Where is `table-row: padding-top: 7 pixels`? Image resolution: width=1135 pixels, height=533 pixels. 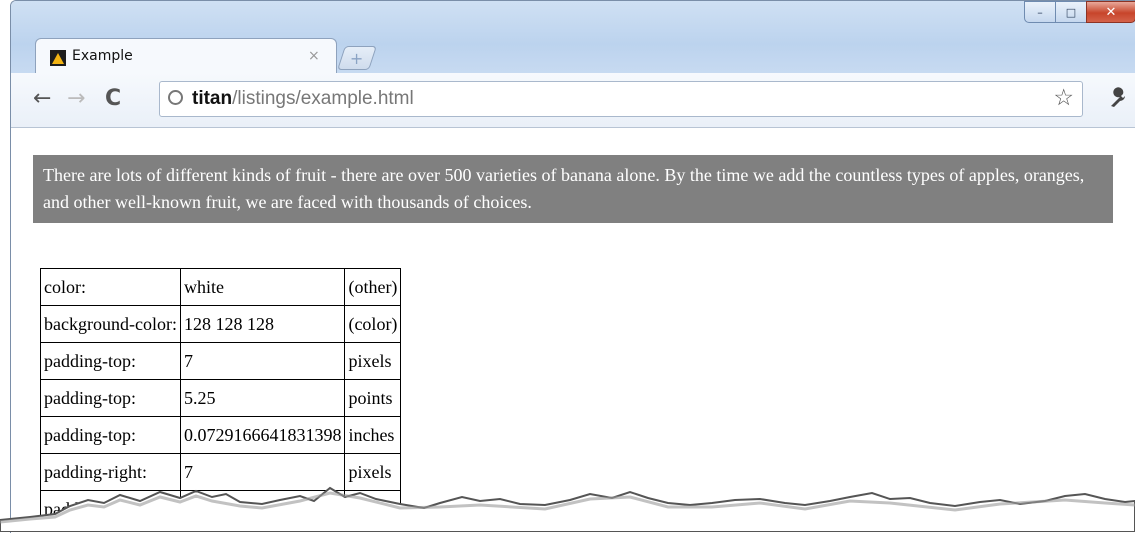 table-row: padding-top: 7 pixels is located at coordinates (221, 361).